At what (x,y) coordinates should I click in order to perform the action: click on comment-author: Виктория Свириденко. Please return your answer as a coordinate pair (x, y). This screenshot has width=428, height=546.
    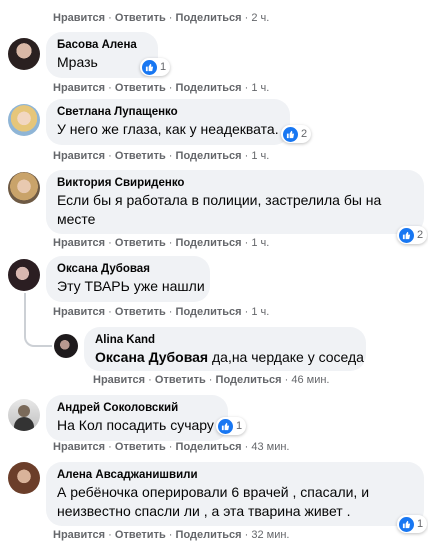
    Looking at the image, I should click on (235, 183).